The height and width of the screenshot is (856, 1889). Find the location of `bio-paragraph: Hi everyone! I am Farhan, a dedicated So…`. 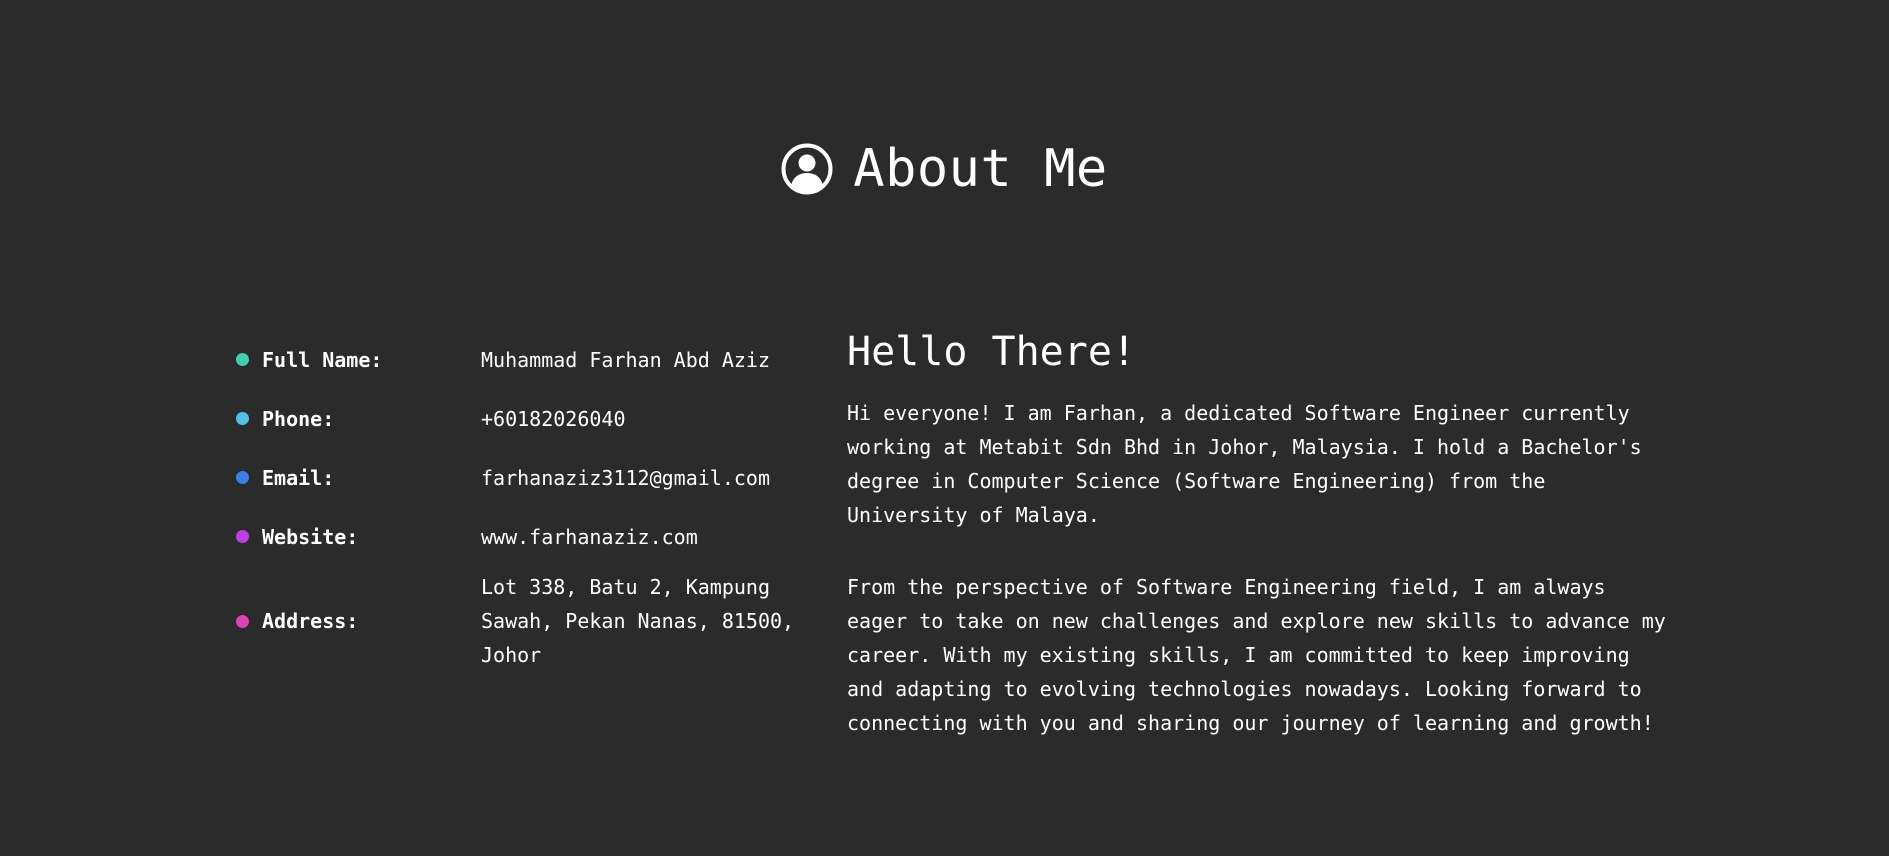

bio-paragraph: Hi everyone! I am Farhan, a dedicated So… is located at coordinates (1244, 464).